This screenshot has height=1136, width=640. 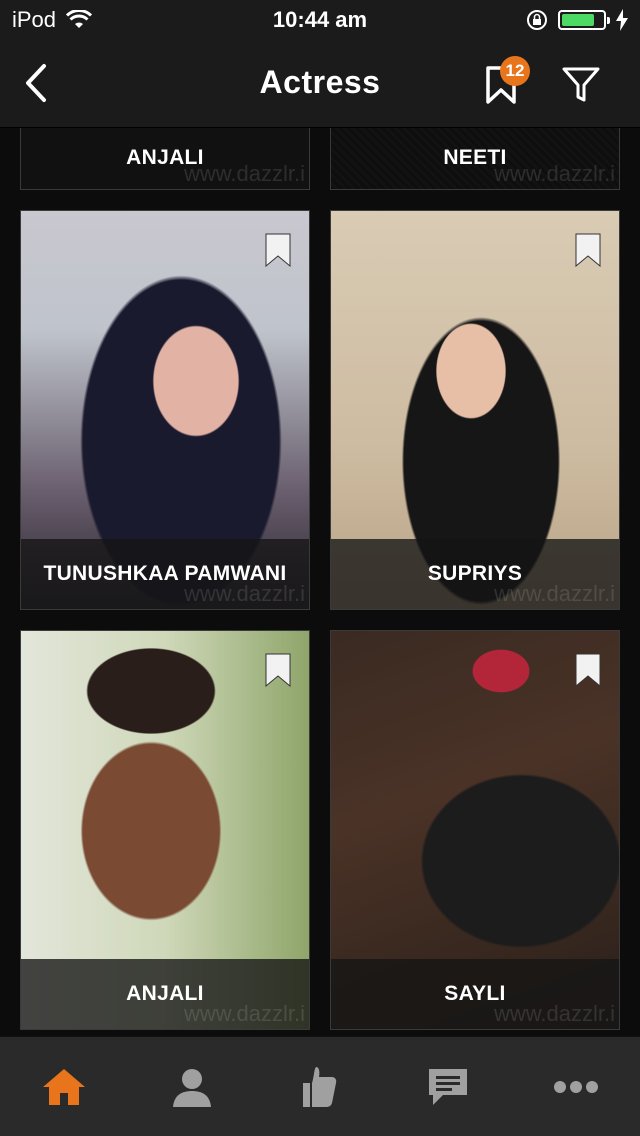 I want to click on charging-icon, so click(x=622, y=20).